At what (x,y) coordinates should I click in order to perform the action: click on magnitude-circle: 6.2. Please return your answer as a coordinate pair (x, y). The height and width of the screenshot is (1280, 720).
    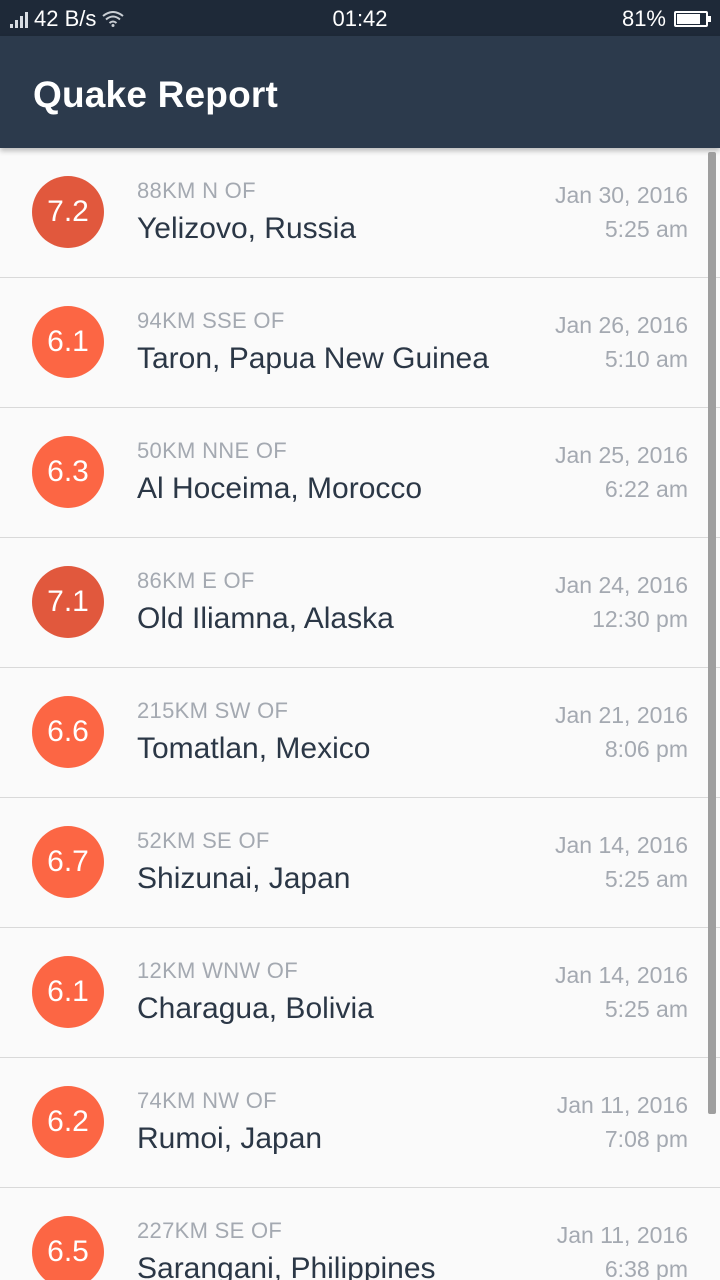
    Looking at the image, I should click on (68, 1122).